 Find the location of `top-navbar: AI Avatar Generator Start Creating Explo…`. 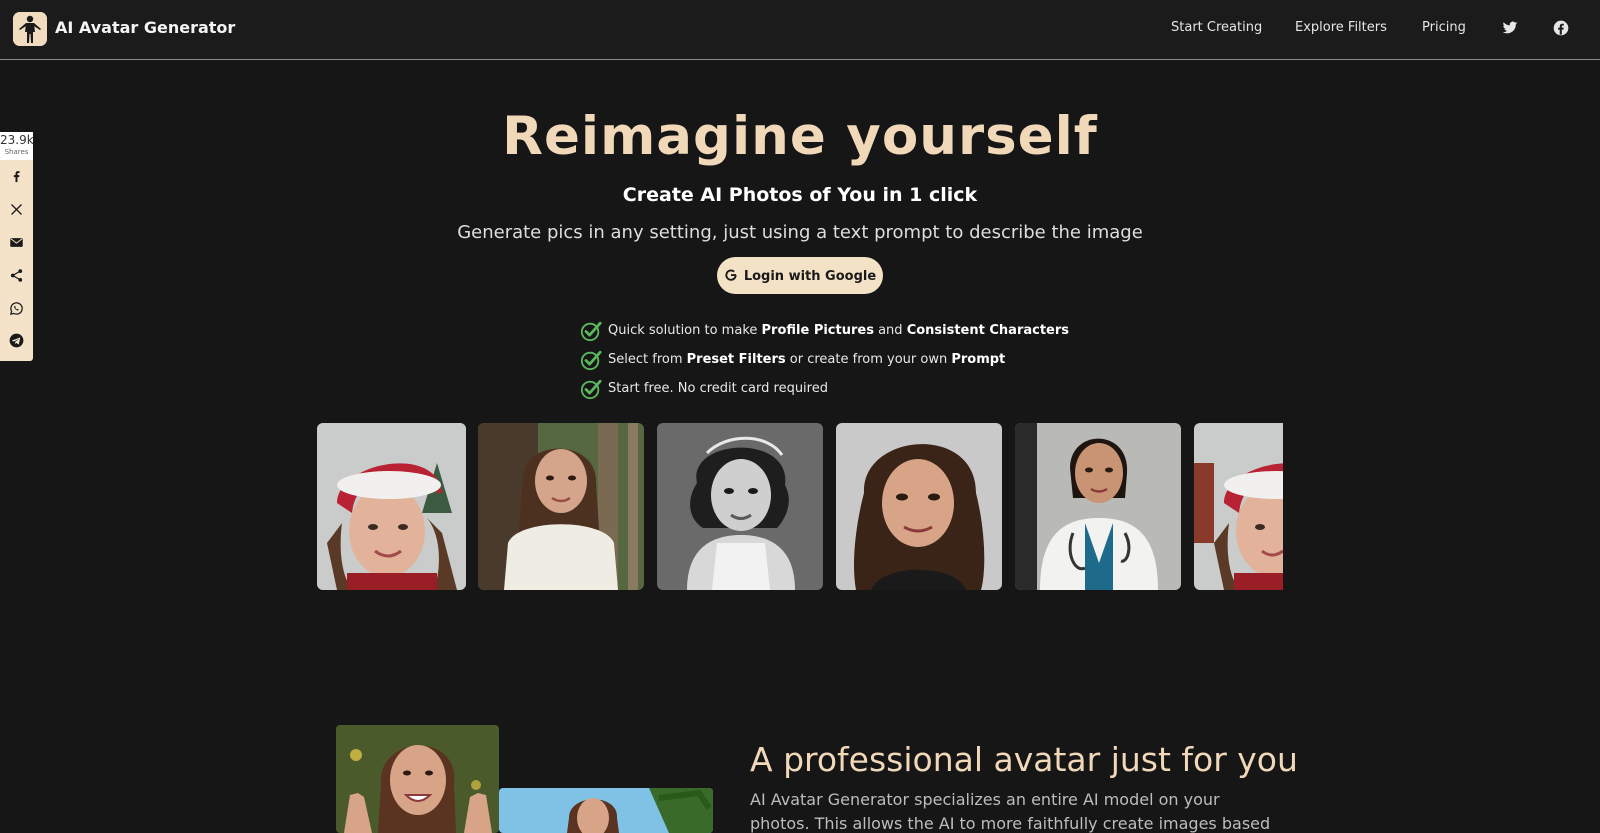

top-navbar: AI Avatar Generator Start Creating Explo… is located at coordinates (800, 30).